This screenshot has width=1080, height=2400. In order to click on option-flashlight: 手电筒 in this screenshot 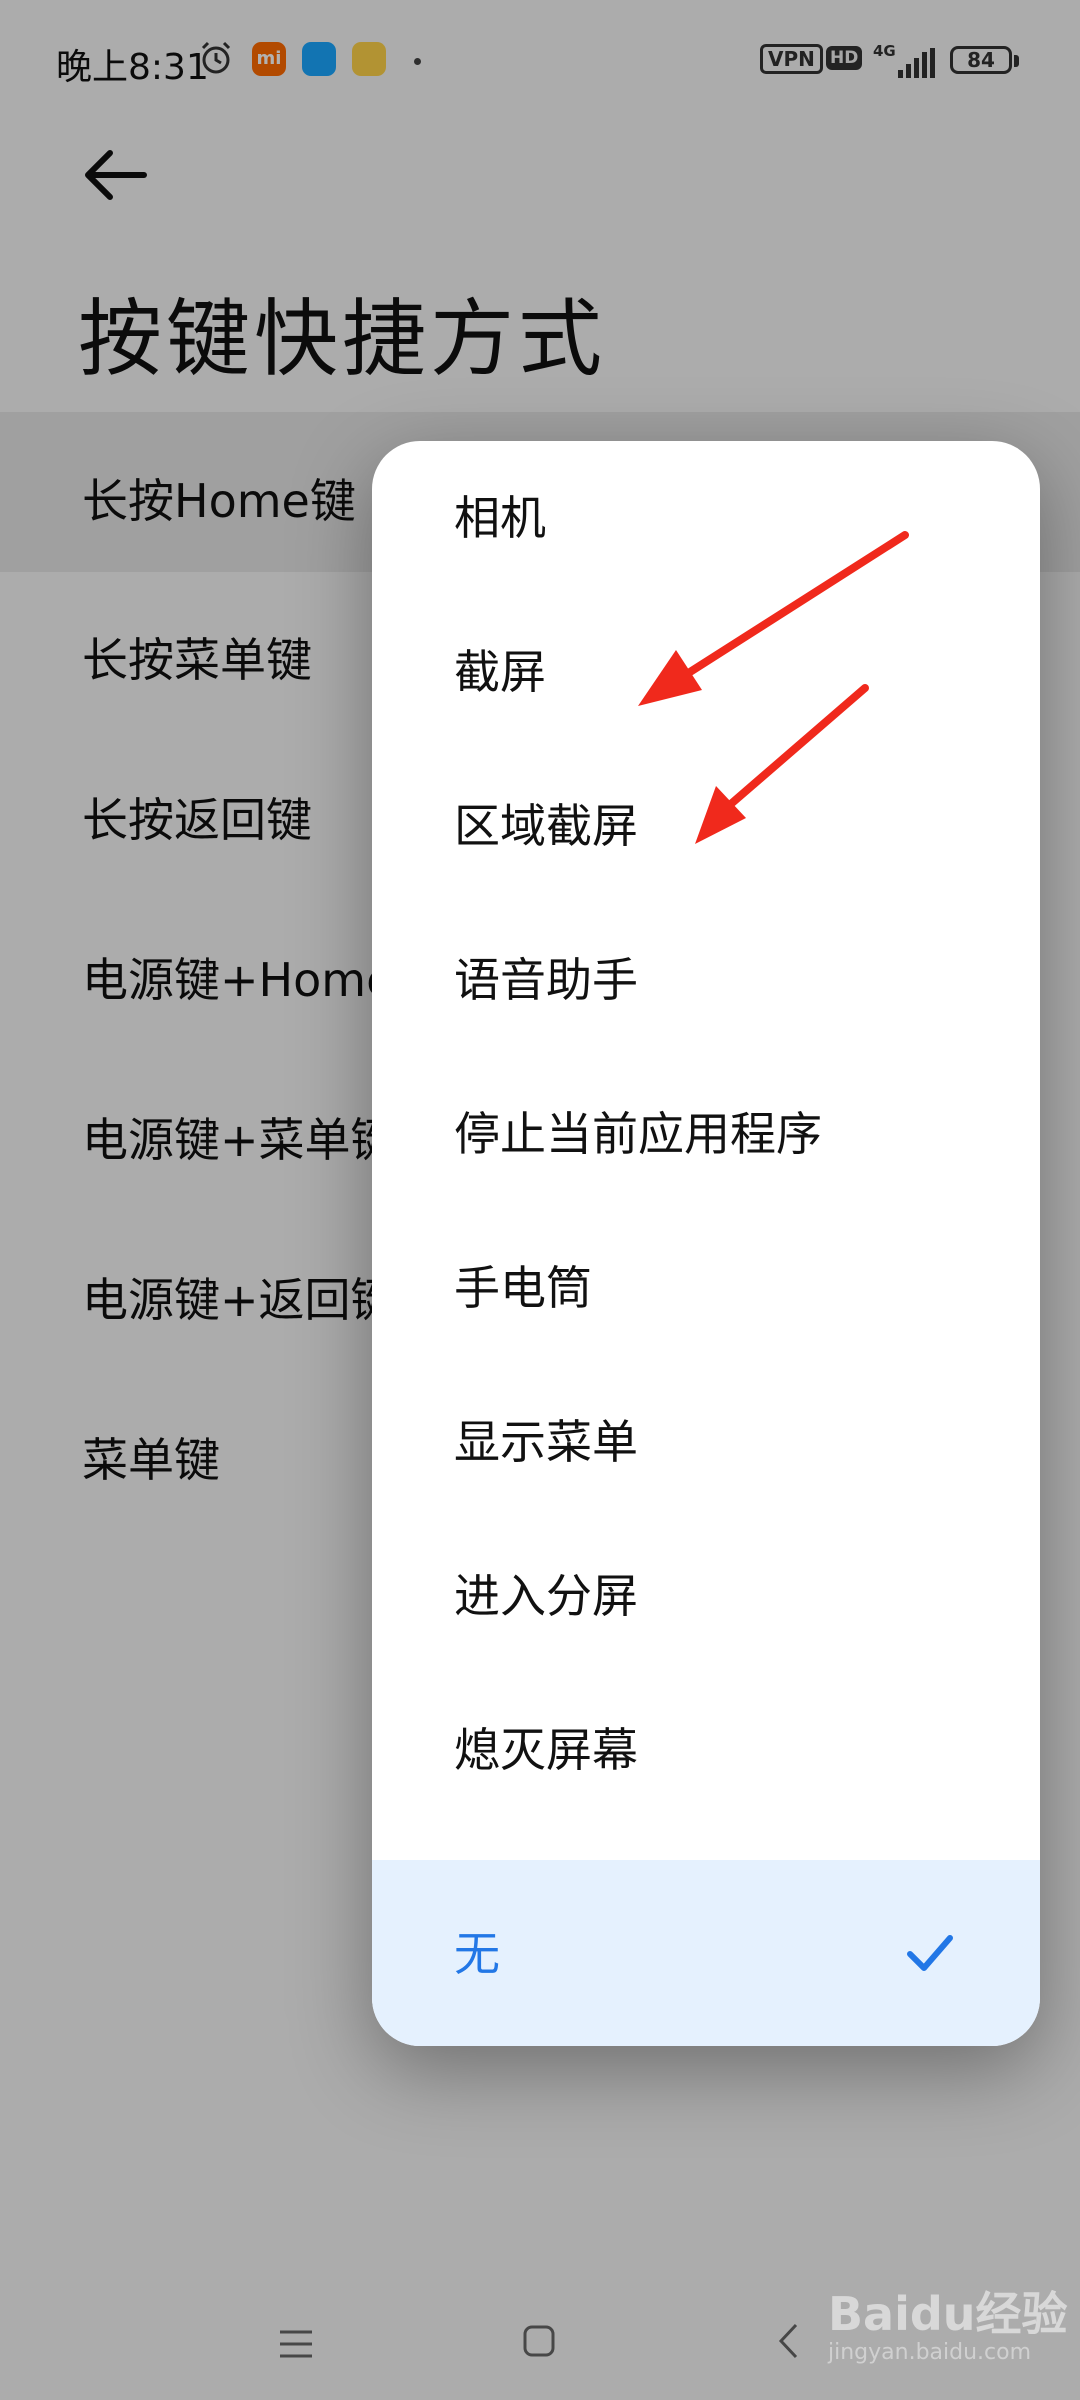, I will do `click(706, 1288)`.